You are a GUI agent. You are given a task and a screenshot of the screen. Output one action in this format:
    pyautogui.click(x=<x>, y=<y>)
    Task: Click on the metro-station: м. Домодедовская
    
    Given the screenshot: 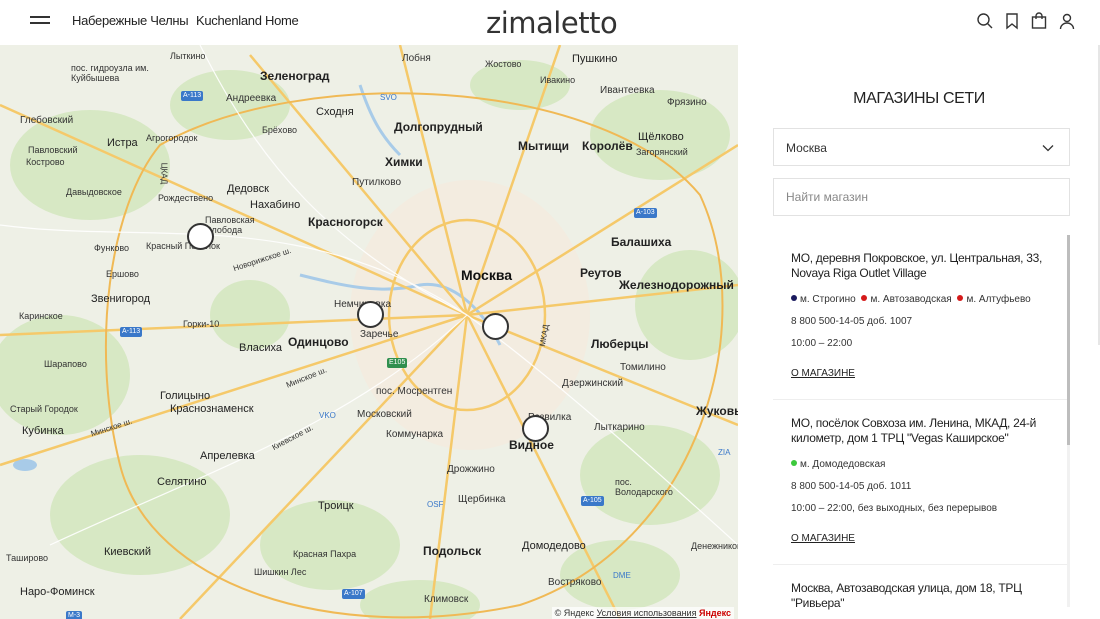 What is the action you would take?
    pyautogui.click(x=838, y=464)
    